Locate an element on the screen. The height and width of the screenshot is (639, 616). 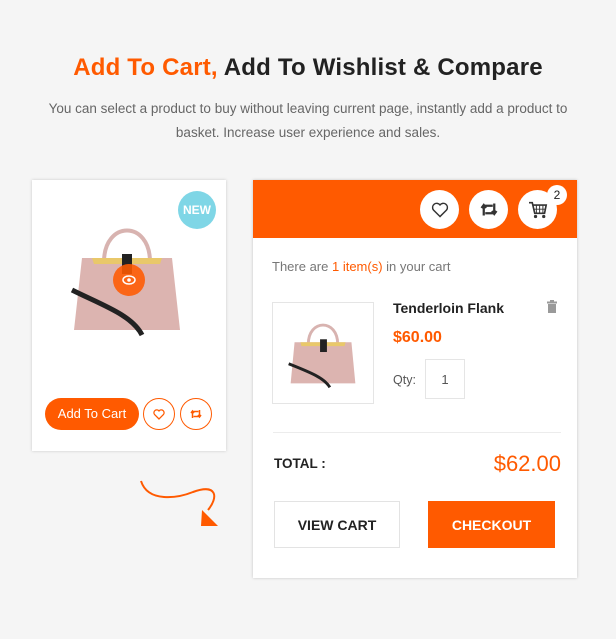
eye-icon is located at coordinates (129, 280).